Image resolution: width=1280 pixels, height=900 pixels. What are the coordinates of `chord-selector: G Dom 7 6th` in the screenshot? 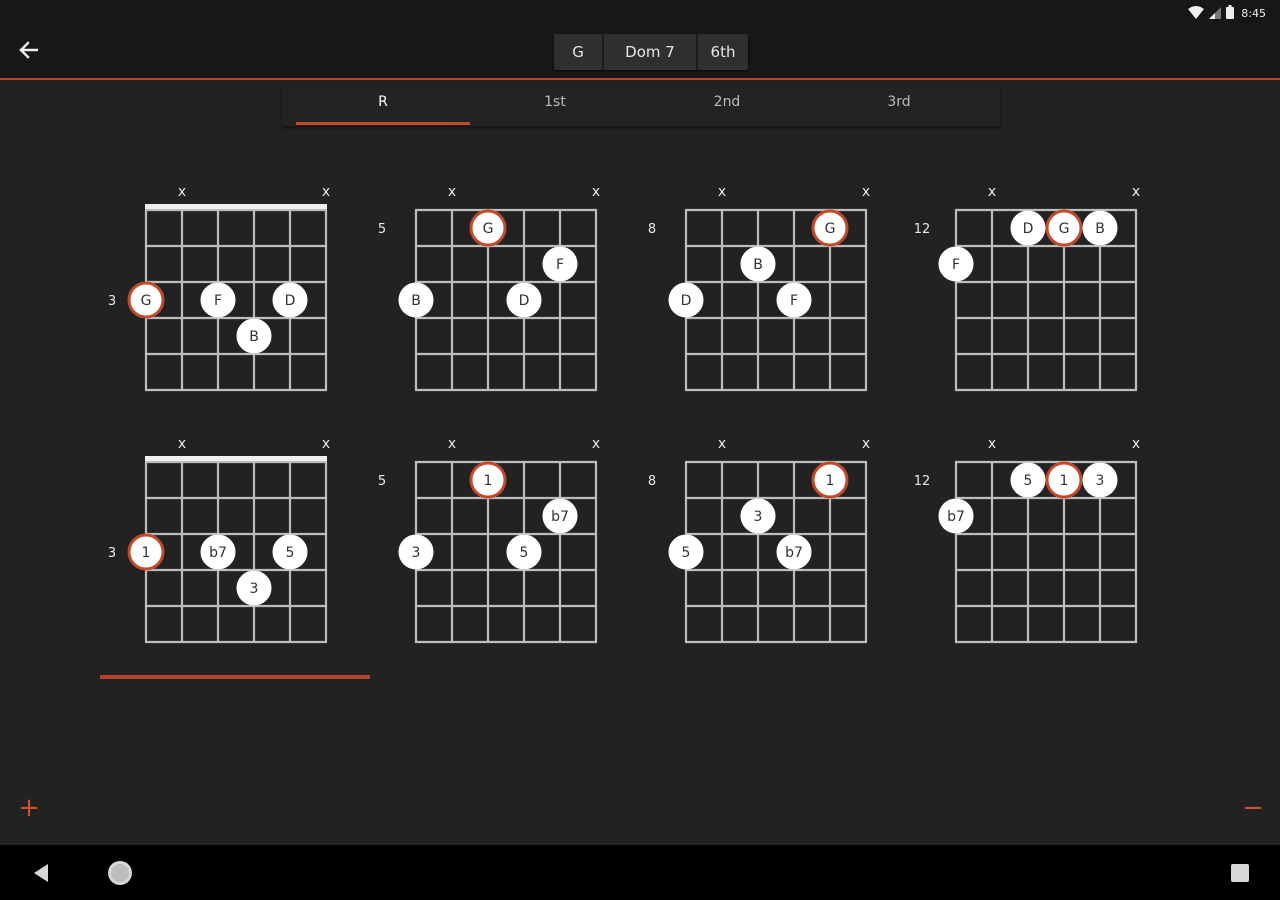 It's located at (651, 52).